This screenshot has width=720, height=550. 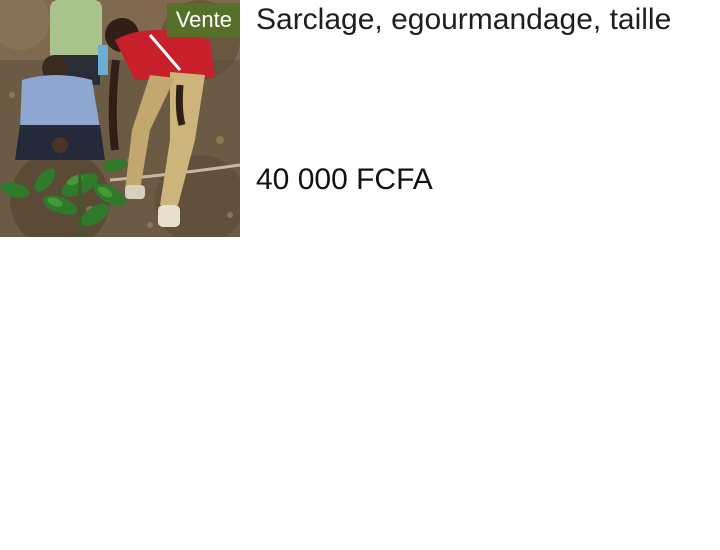 What do you see at coordinates (203, 20) in the screenshot?
I see `sale-badge: Vente` at bounding box center [203, 20].